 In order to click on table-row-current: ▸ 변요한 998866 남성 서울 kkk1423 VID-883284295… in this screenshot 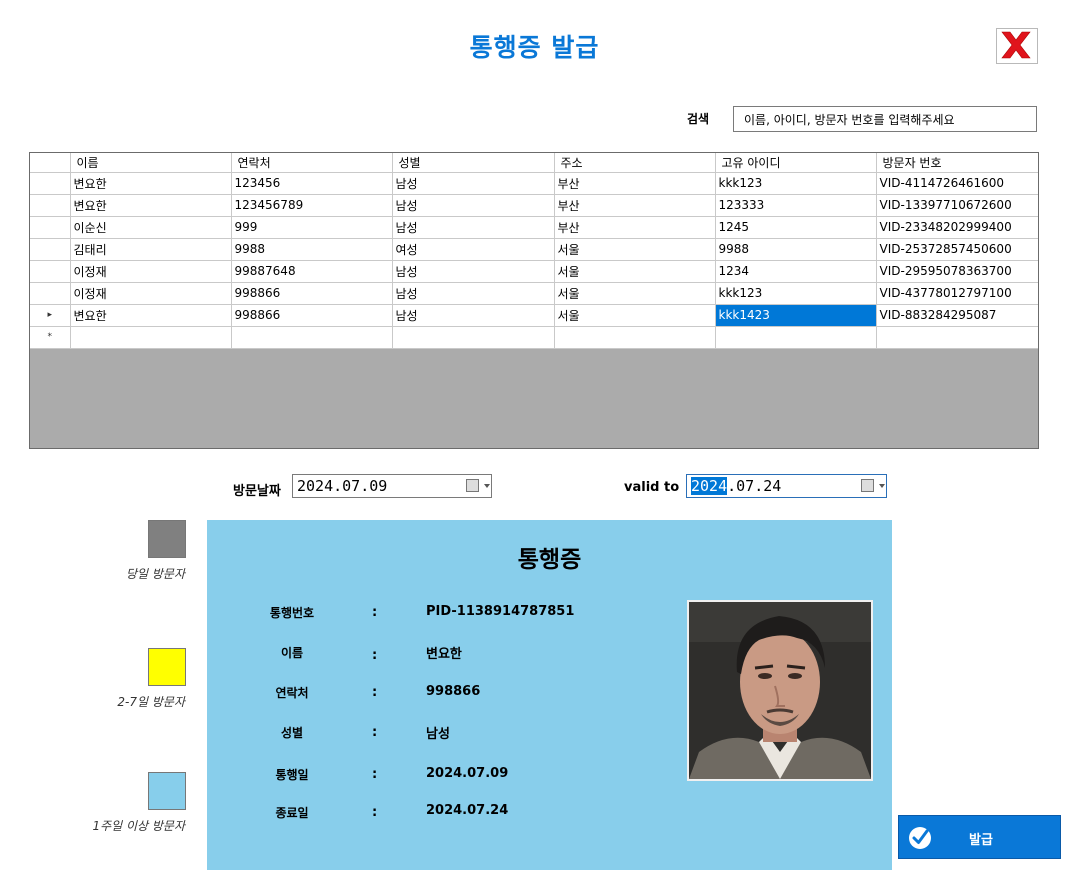, I will do `click(534, 315)`.